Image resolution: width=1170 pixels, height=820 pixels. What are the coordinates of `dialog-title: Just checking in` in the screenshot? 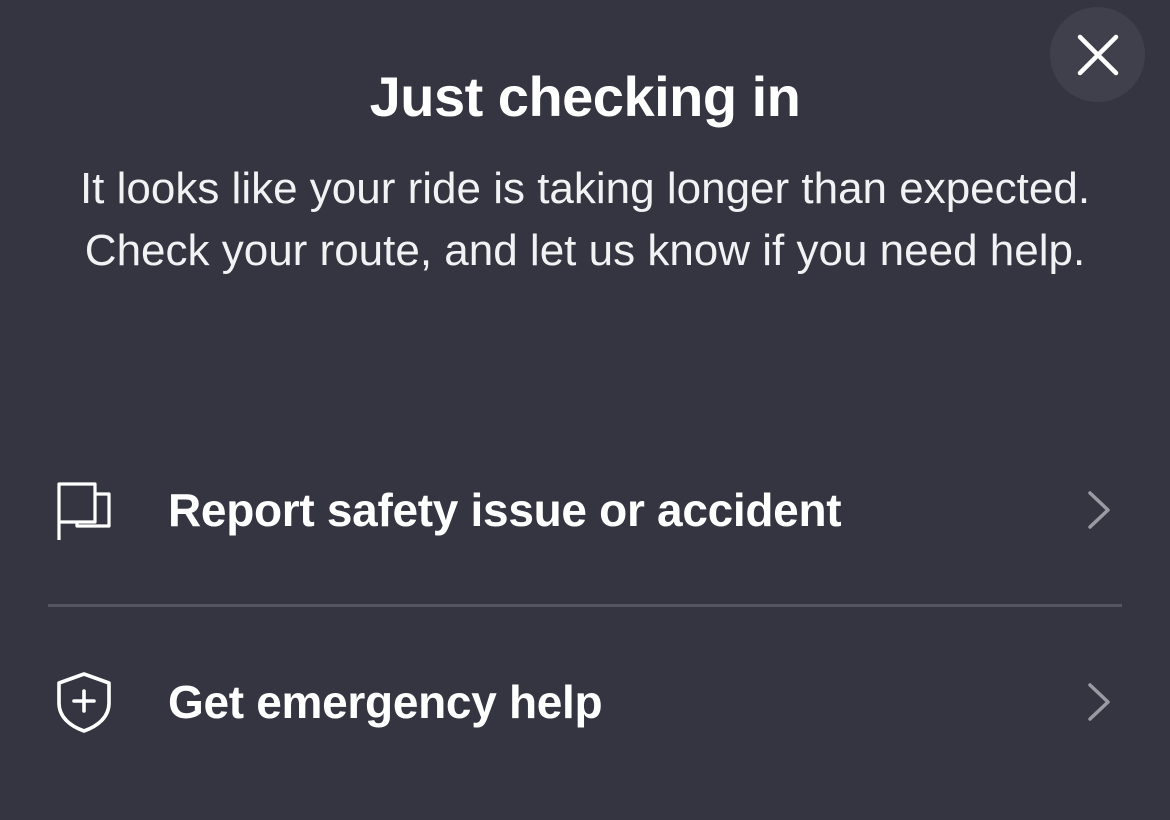 It's located at (585, 96).